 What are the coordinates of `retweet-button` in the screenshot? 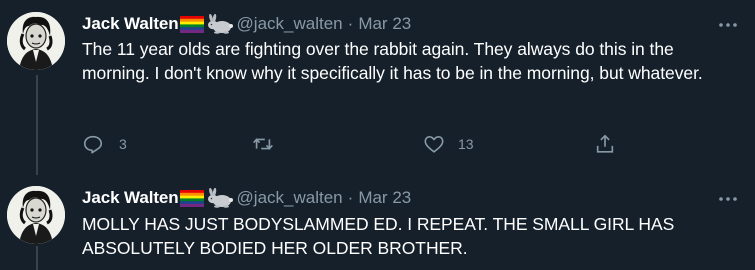 It's located at (263, 144).